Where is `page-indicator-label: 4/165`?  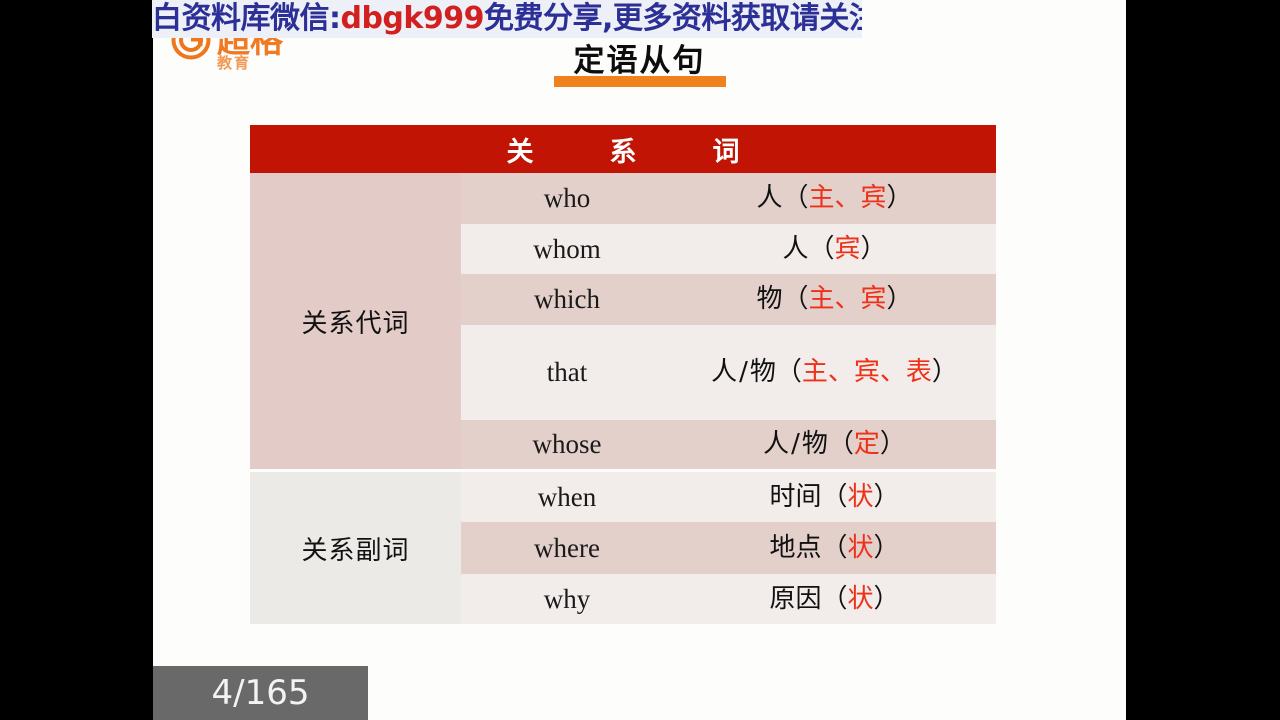
page-indicator-label: 4/165 is located at coordinates (260, 693).